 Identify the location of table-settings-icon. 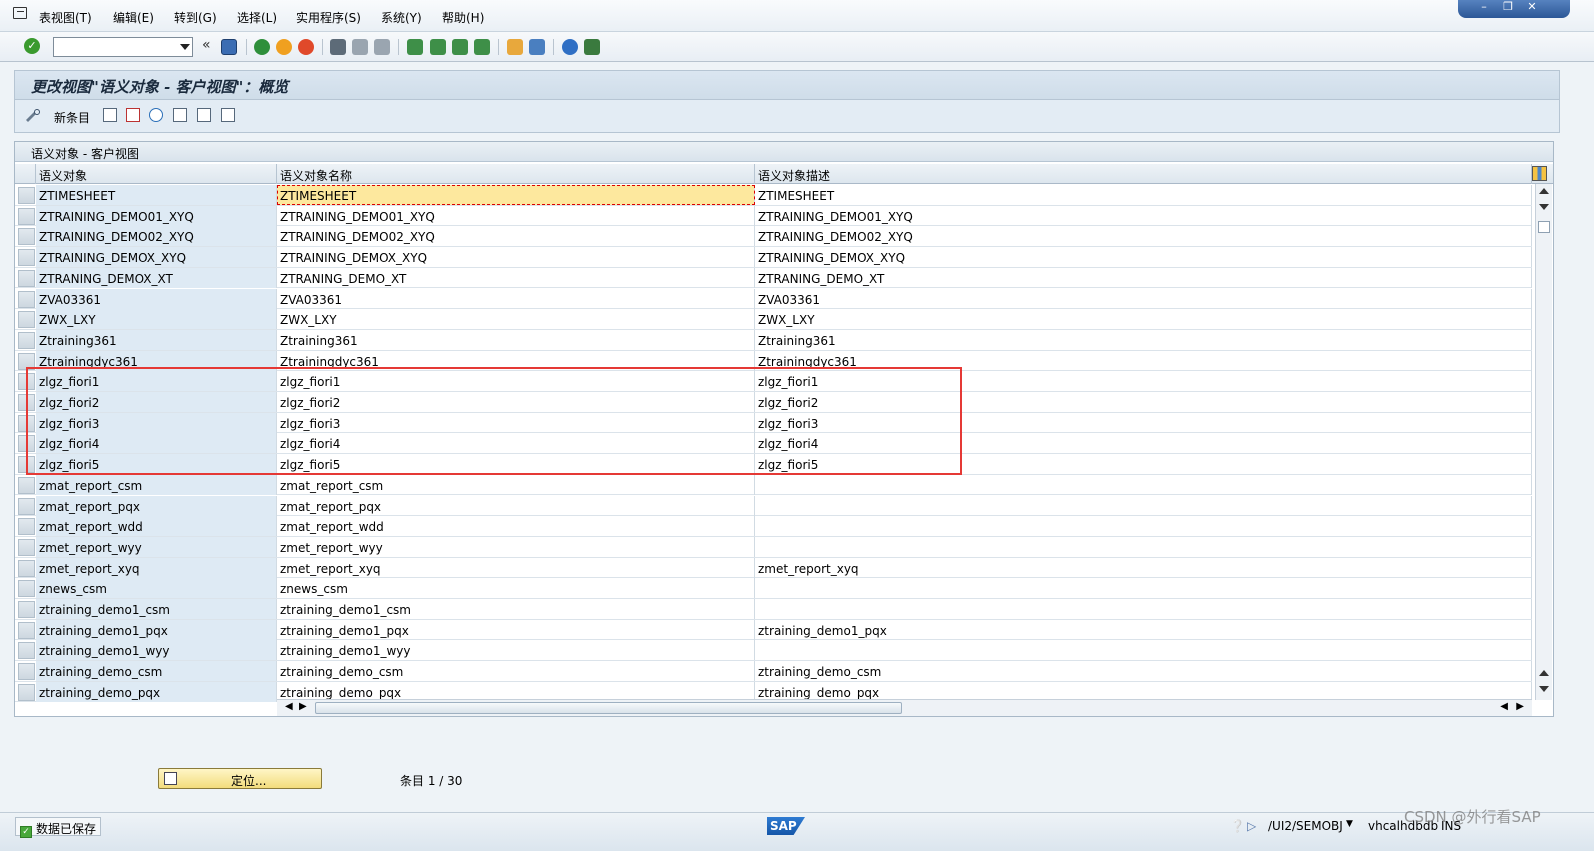
(1539, 173).